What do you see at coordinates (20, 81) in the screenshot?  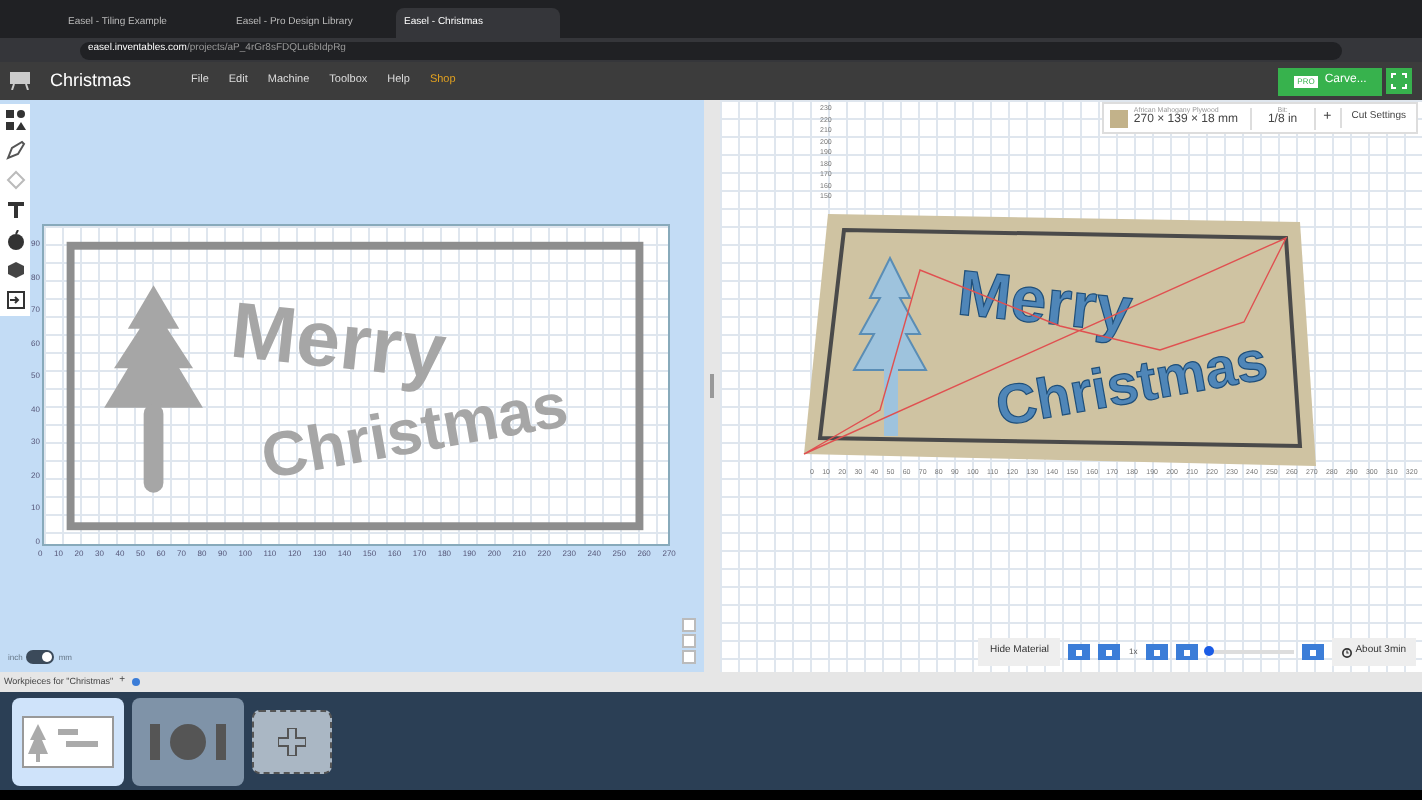 I see `easel-logo-icon` at bounding box center [20, 81].